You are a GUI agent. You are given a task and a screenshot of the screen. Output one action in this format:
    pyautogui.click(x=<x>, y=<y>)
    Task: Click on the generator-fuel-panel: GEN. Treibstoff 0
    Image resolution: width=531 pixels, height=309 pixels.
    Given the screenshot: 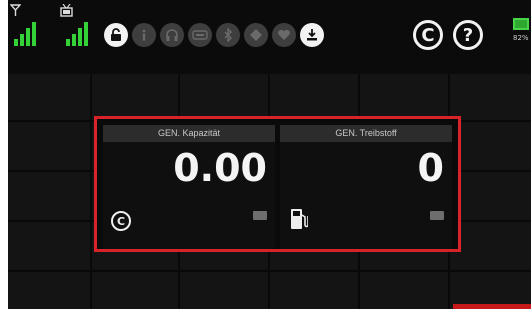 What is the action you would take?
    pyautogui.click(x=366, y=187)
    